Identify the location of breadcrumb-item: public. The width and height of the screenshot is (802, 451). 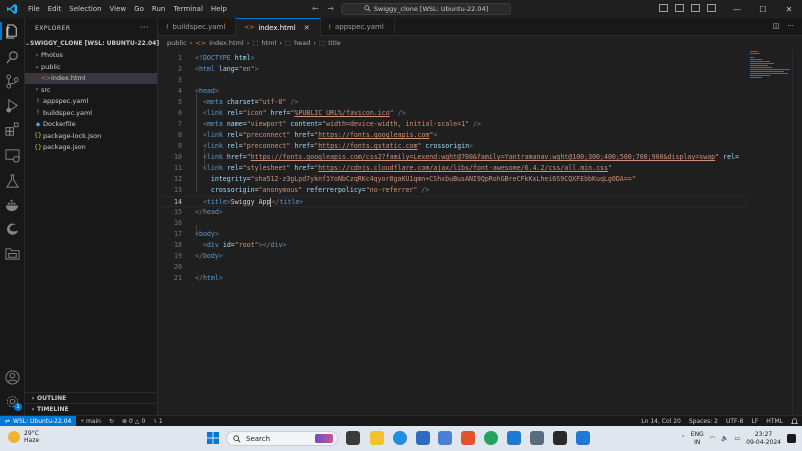
(177, 43).